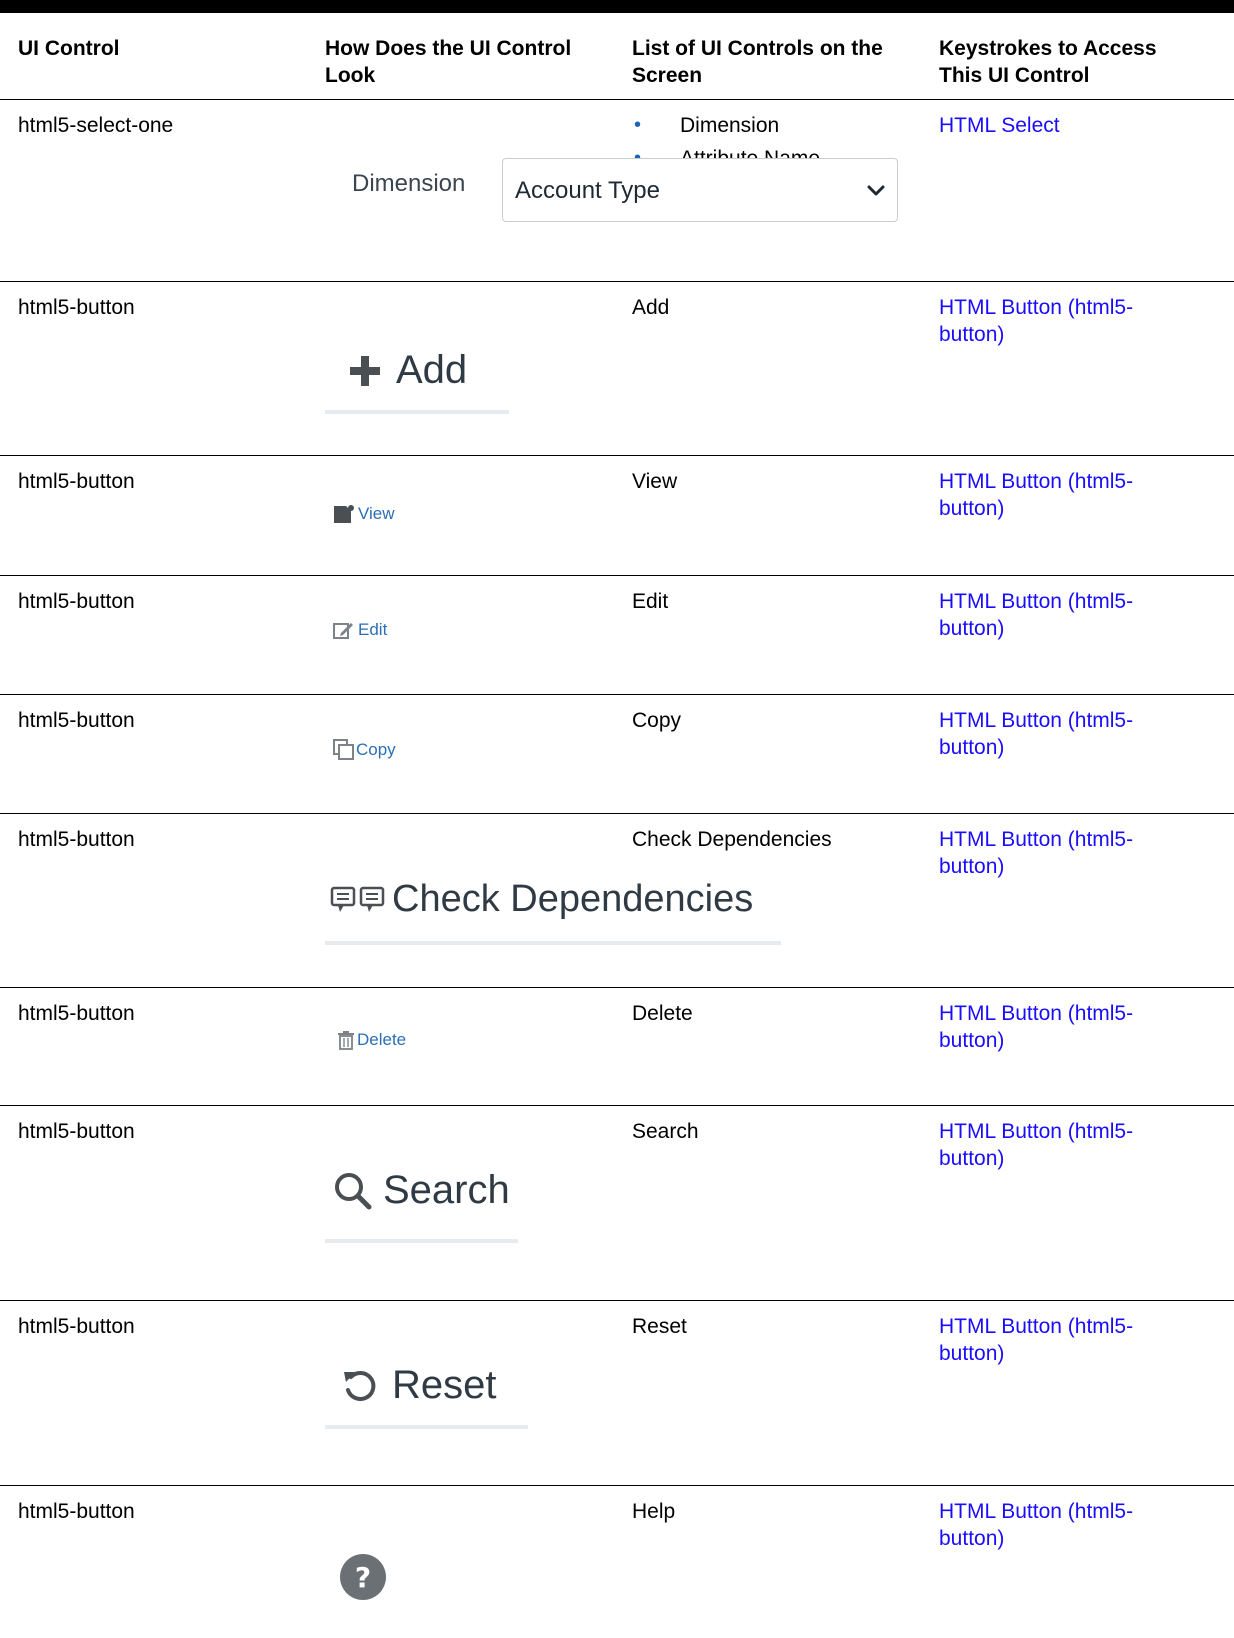  Describe the element at coordinates (655, 481) in the screenshot. I see `controls-list-cell: View` at that location.